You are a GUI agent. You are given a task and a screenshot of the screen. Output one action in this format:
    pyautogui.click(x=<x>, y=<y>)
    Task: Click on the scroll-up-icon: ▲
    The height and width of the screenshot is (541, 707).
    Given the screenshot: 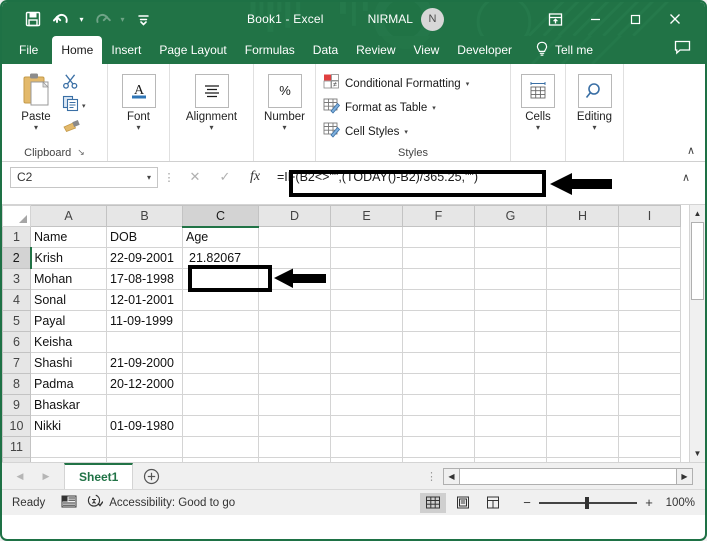 What is the action you would take?
    pyautogui.click(x=697, y=213)
    